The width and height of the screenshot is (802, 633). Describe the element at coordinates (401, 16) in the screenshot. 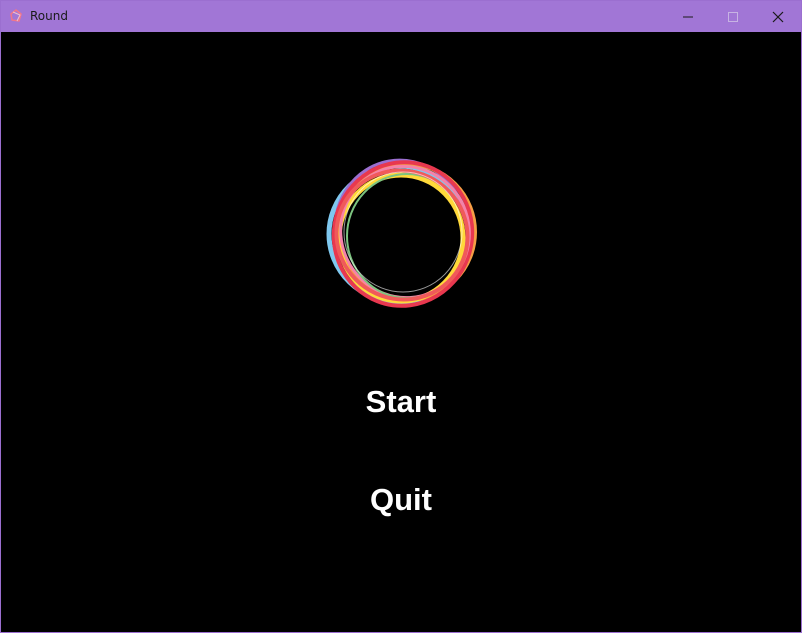

I see `title-bar: Round` at that location.